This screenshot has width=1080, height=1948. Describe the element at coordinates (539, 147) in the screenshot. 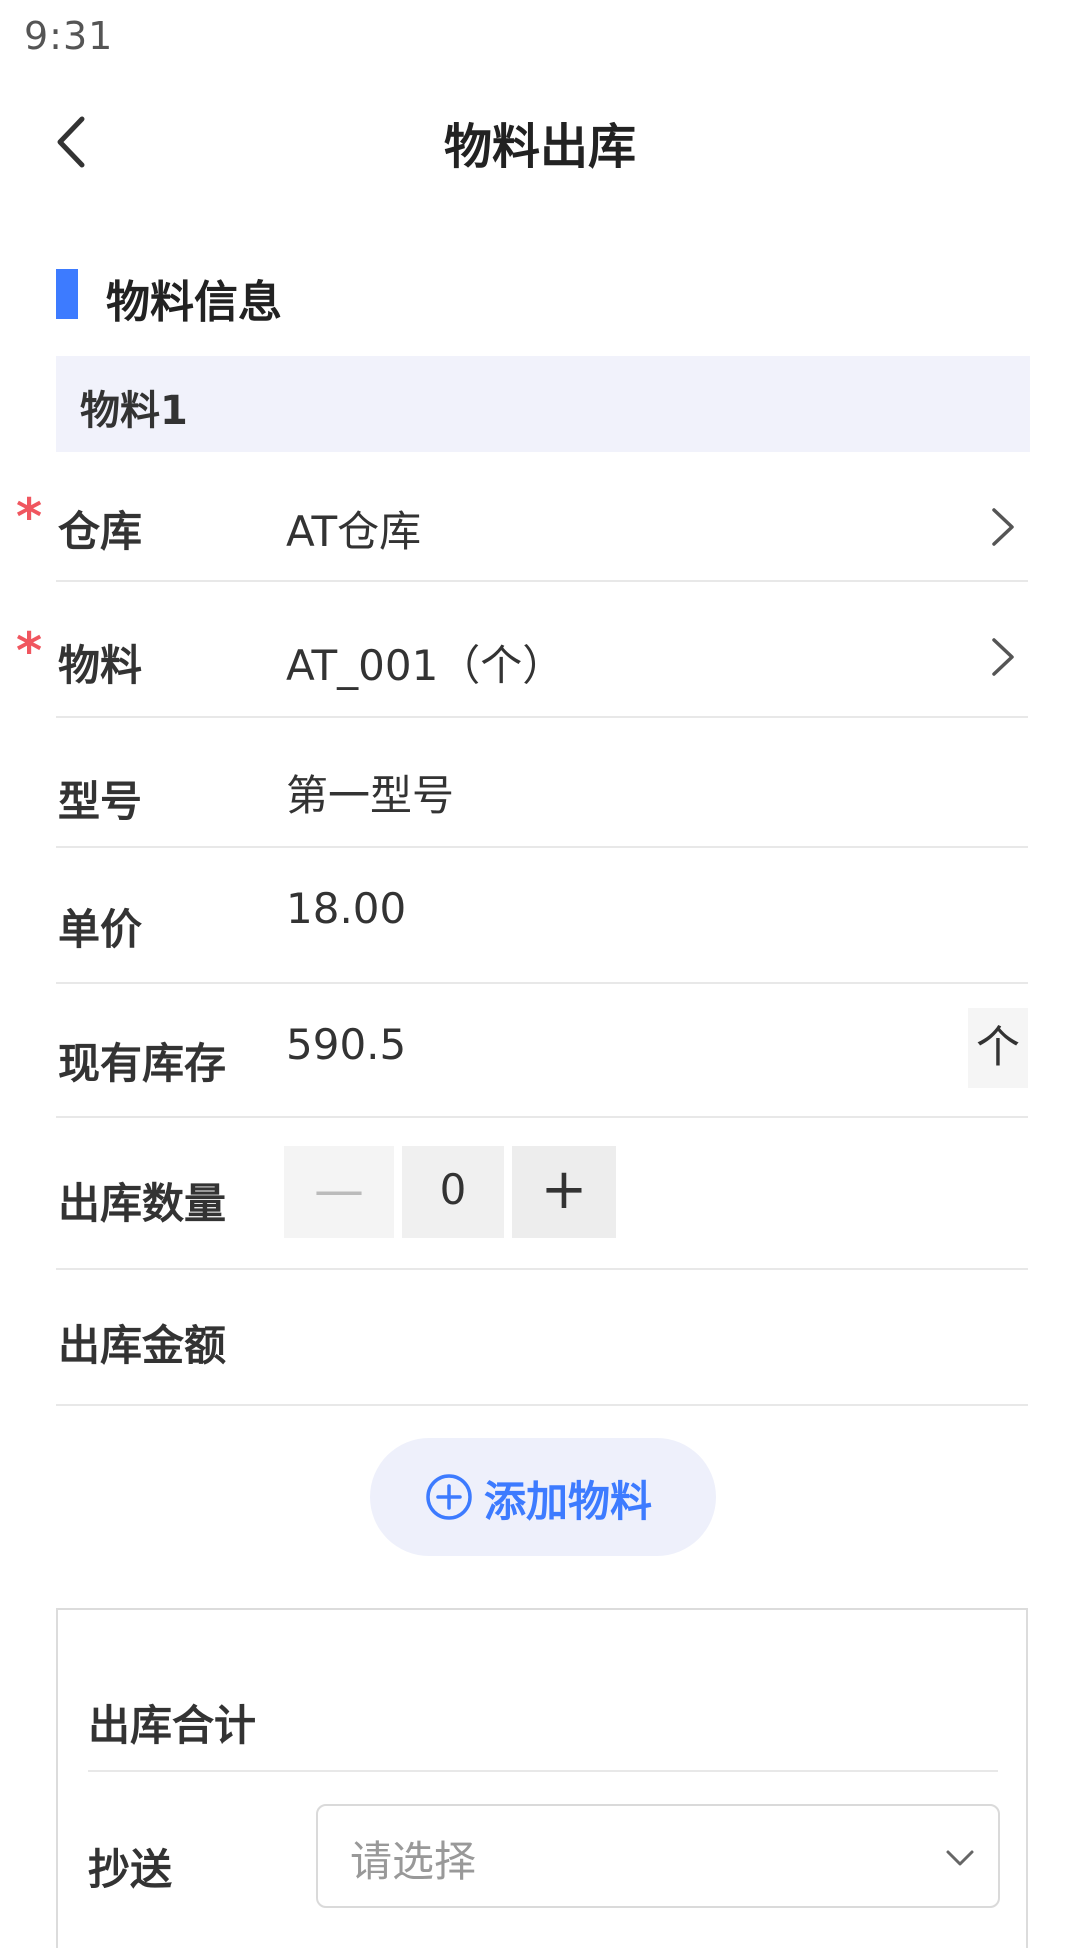

I see `page-title: 物料出库` at that location.